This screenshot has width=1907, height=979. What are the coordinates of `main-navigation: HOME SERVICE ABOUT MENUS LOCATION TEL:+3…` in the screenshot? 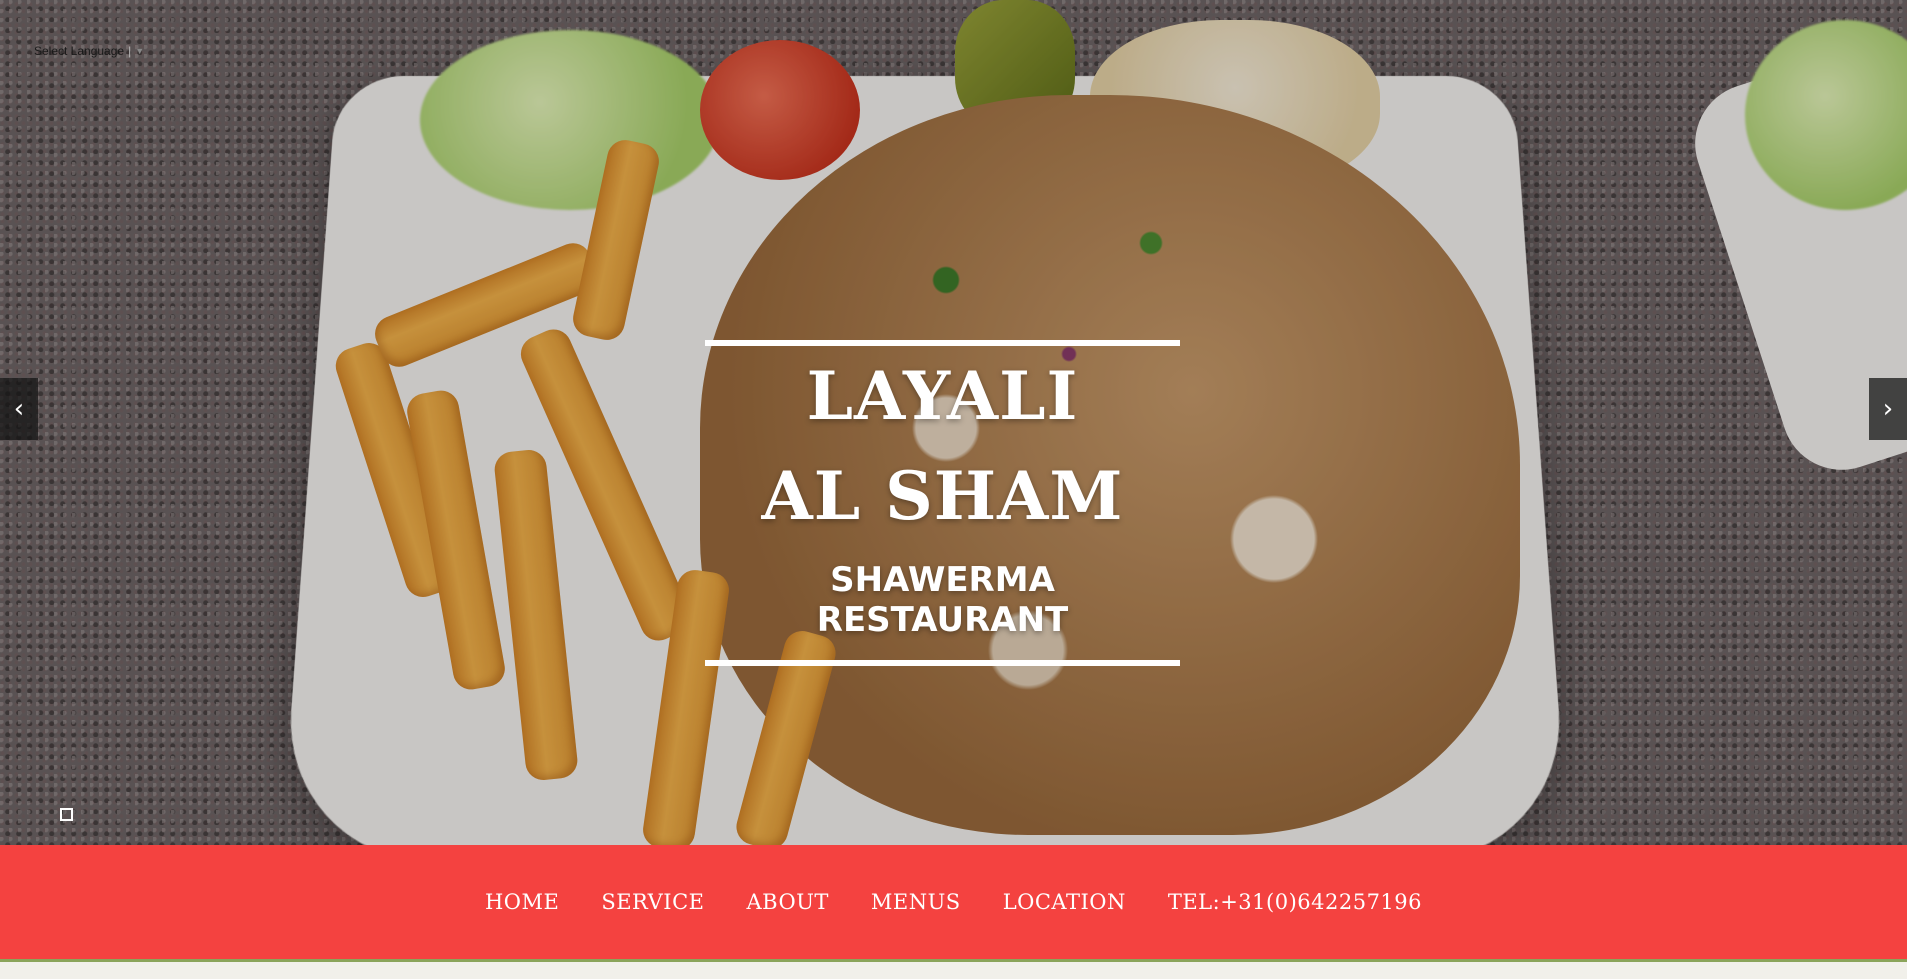 It's located at (953, 903).